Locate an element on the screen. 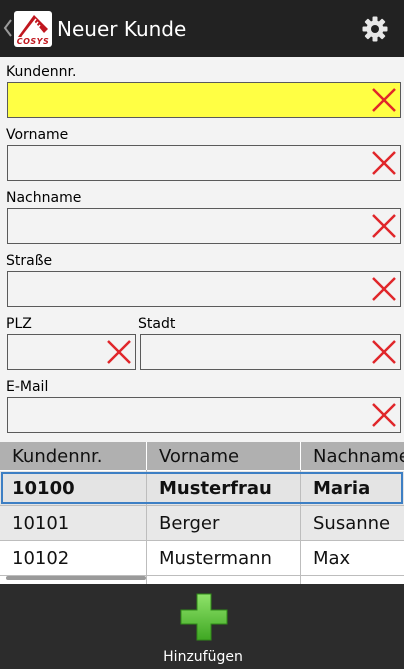  table-row: 10101 Berger Susanne is located at coordinates (202, 523).